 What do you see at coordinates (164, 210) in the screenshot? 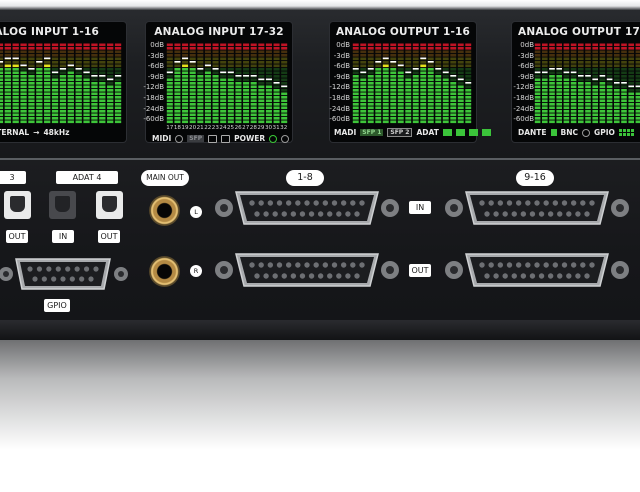
I see `main-out-left-jack` at bounding box center [164, 210].